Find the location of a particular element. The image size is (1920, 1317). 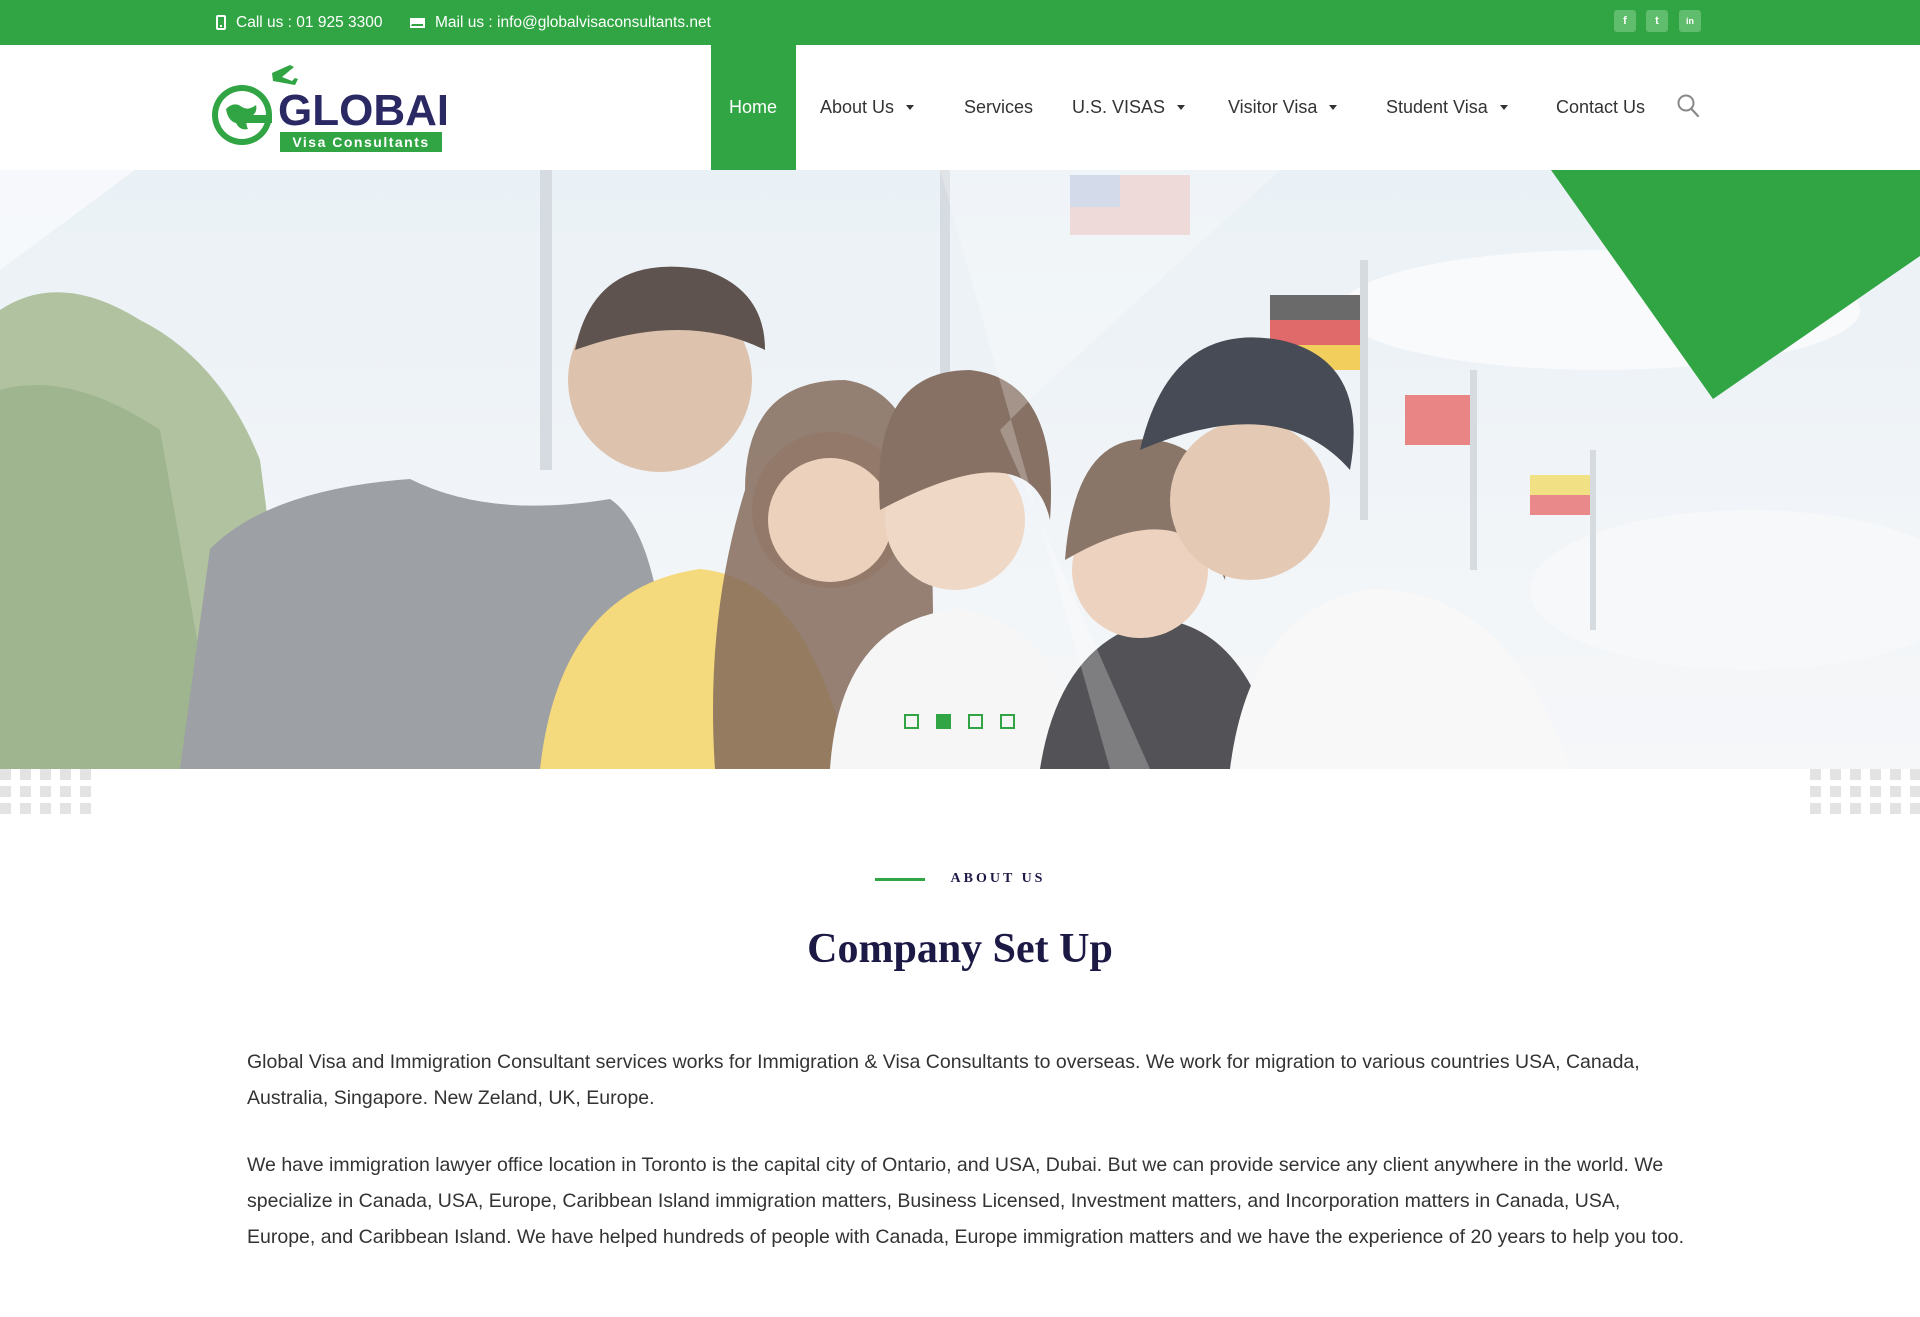

nav-us-visas-label: U.S. VISAS is located at coordinates (1119, 107).